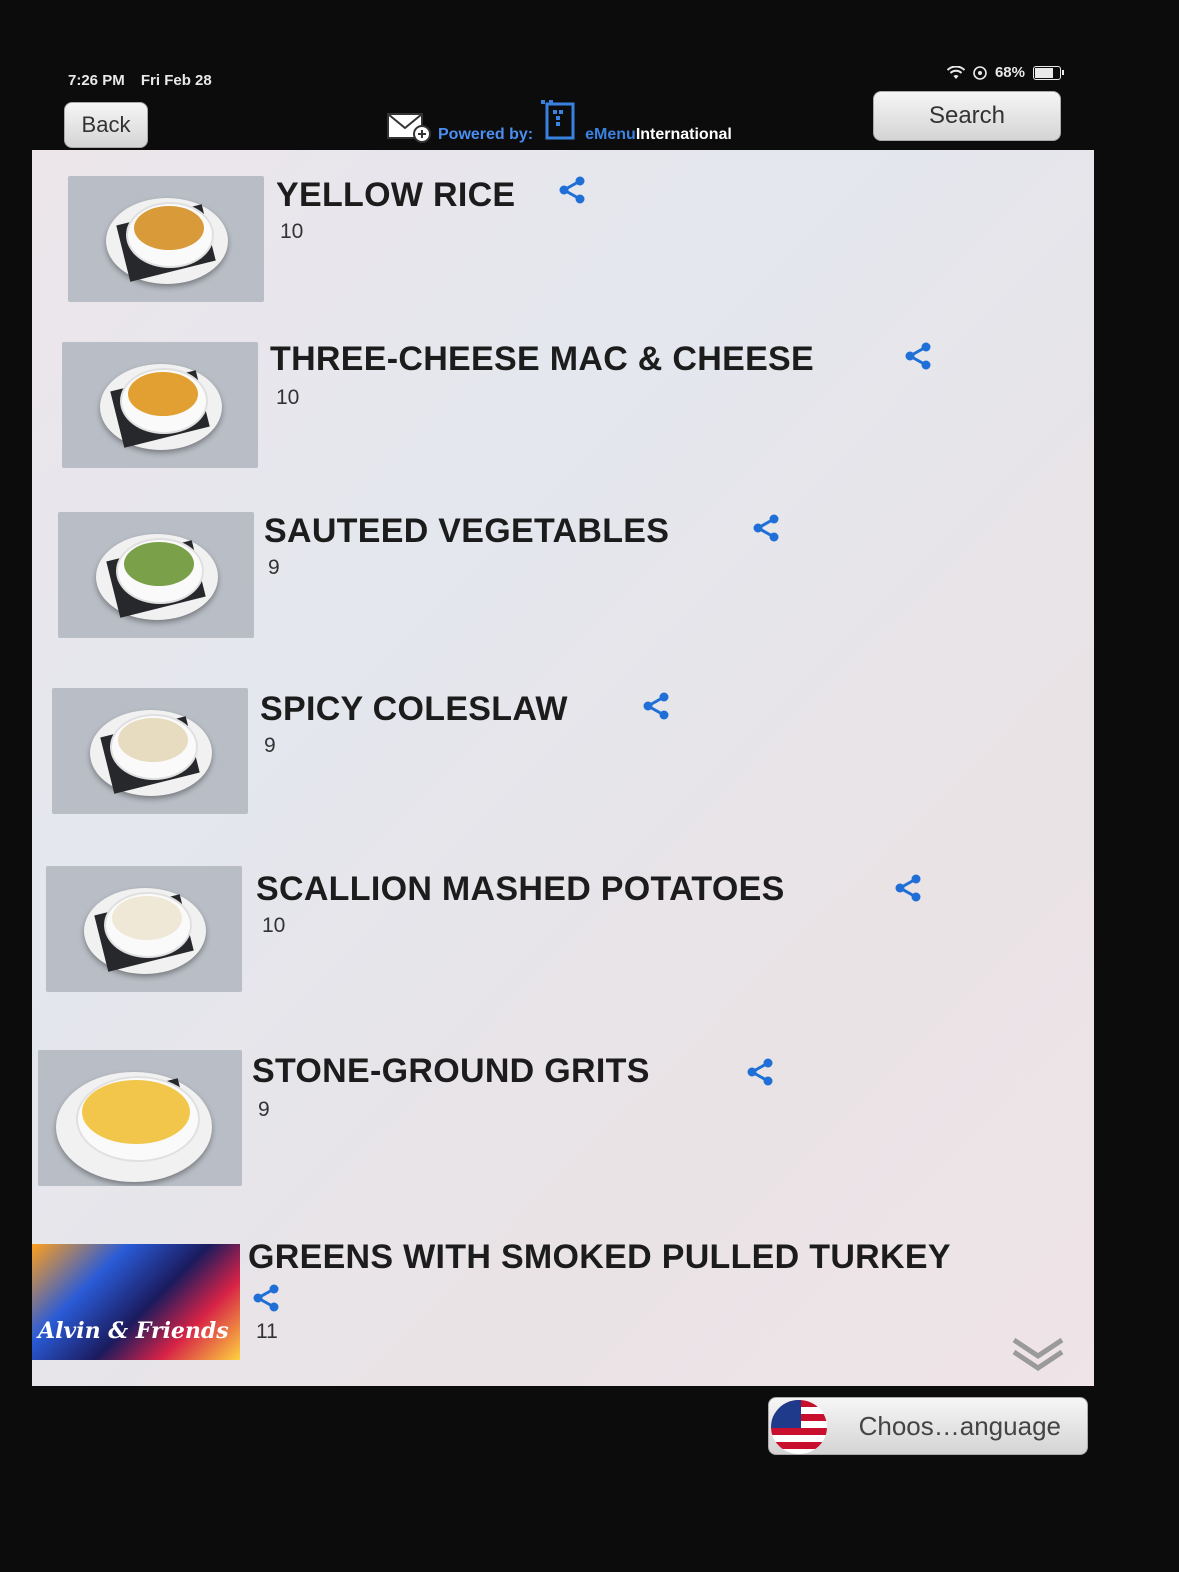  Describe the element at coordinates (395, 195) in the screenshot. I see `item-name: YELLOW RICE` at that location.